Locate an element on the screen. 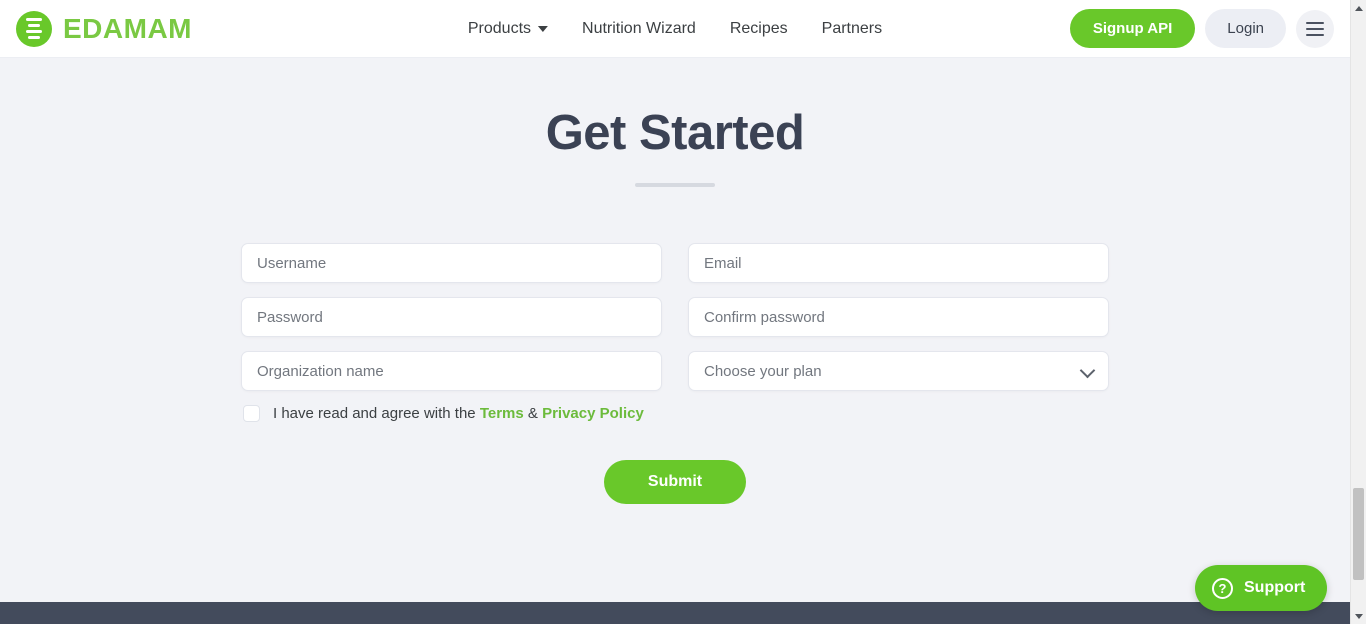  privacy-policy-link: Privacy Policy is located at coordinates (593, 413).